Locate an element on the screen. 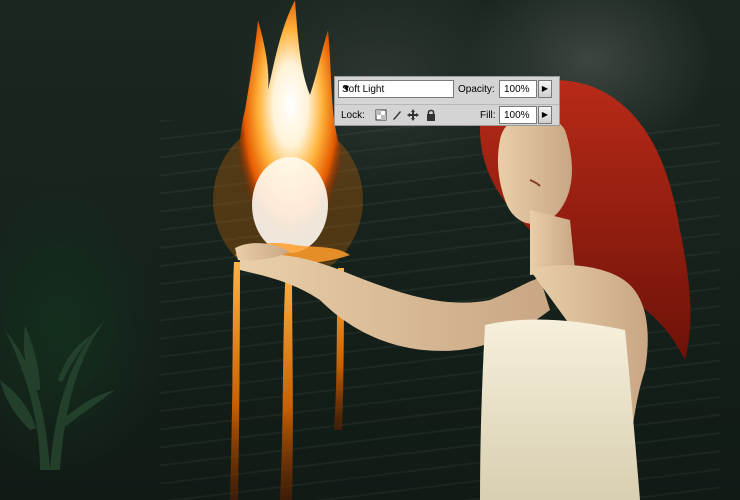 This screenshot has height=500, width=740. blend-mode-dropdown: Soft Light ▼ is located at coordinates (396, 89).